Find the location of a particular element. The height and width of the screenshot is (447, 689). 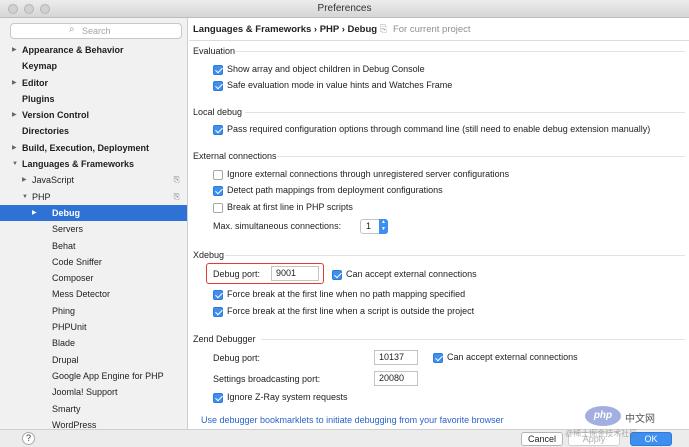

sidebar-item-languages-frameworks: ▼ Languages & Frameworks is located at coordinates (93, 164).